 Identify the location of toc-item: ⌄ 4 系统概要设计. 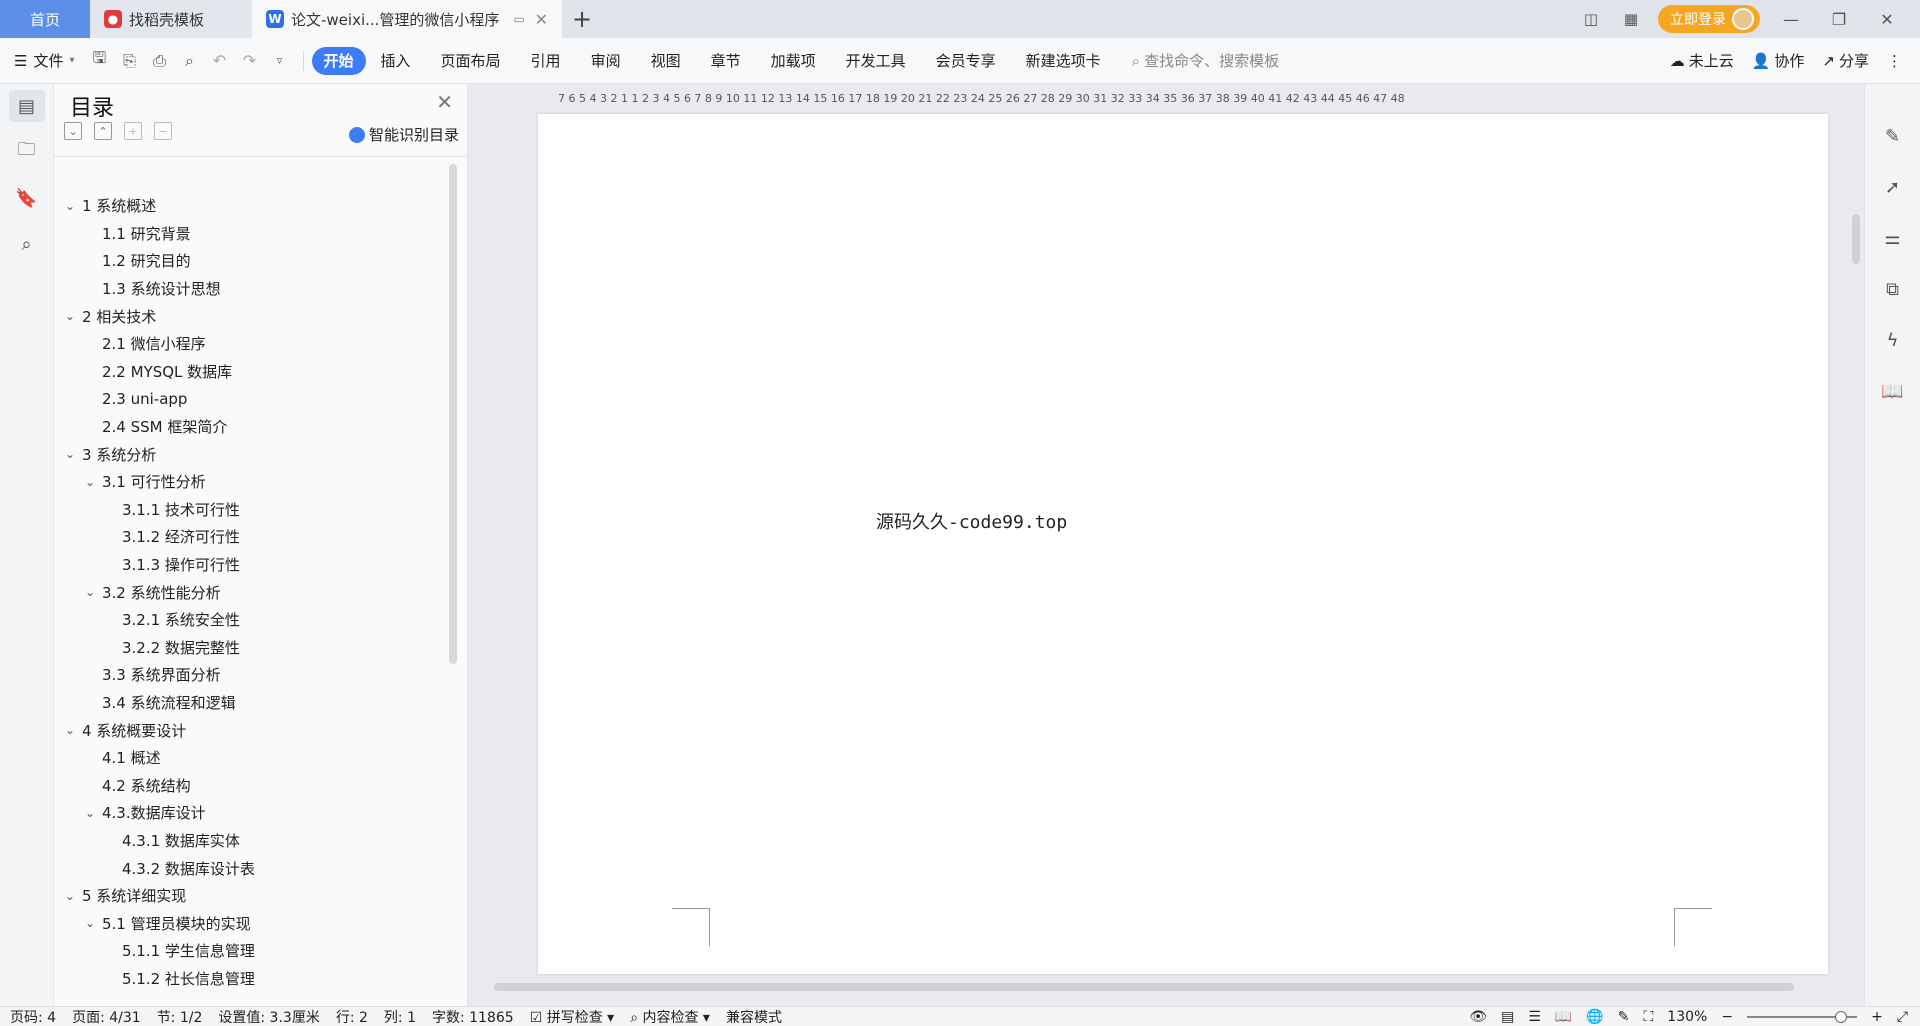
(249, 730).